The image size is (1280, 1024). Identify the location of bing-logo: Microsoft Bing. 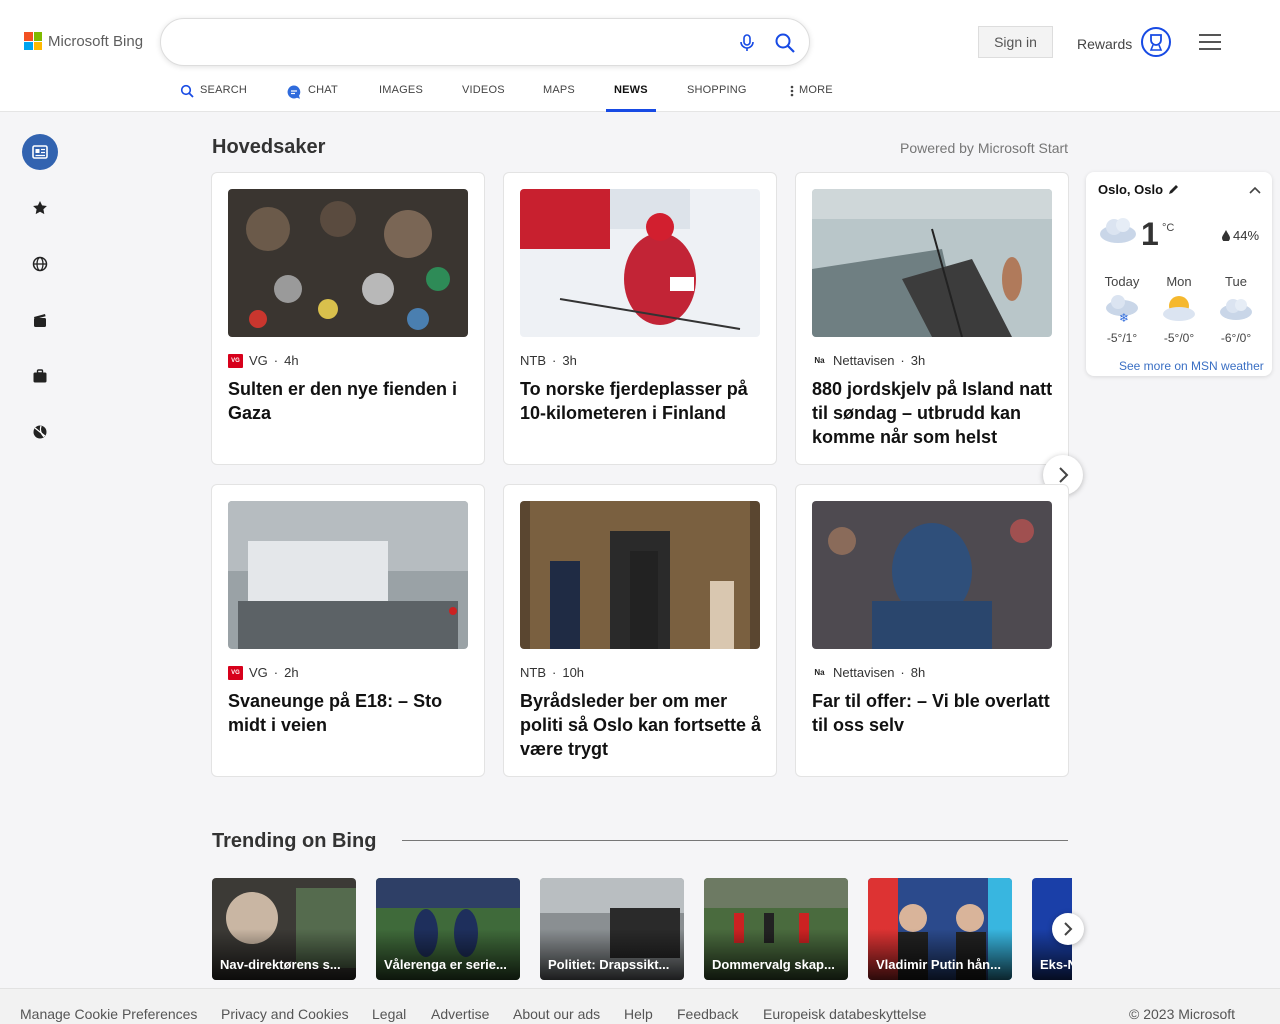
(83, 41).